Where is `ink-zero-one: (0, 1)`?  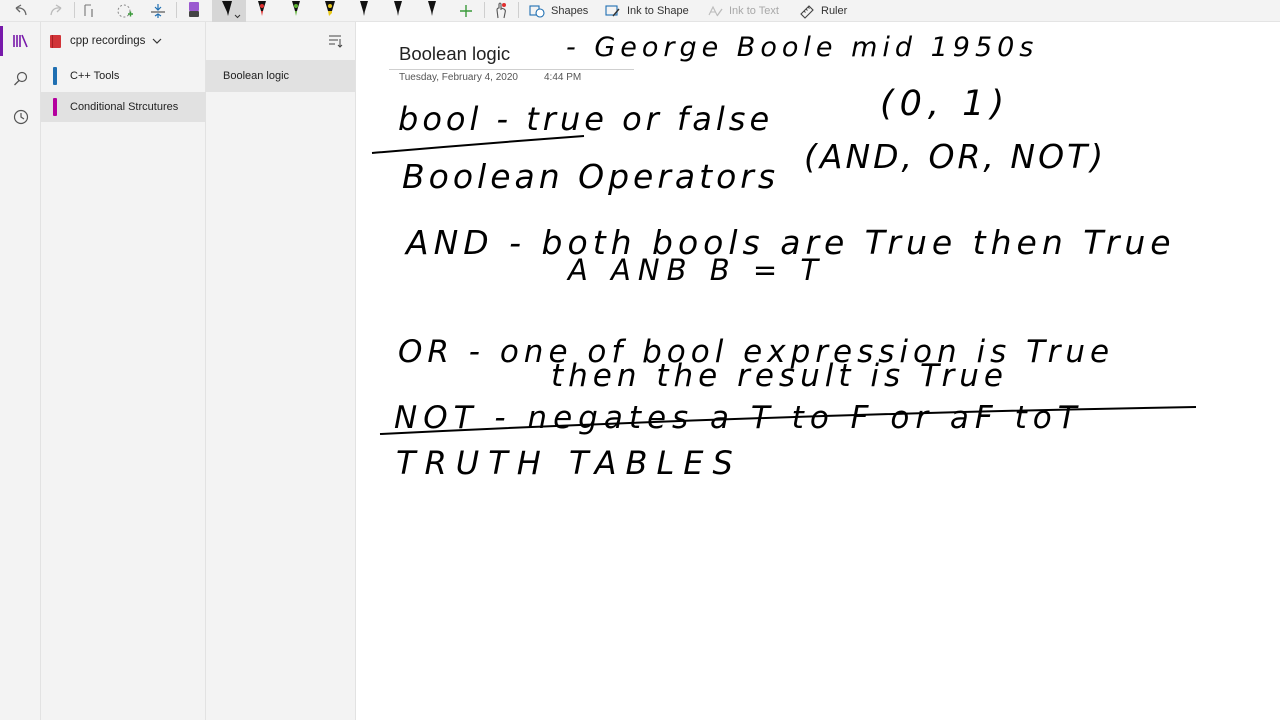
ink-zero-one: (0, 1) is located at coordinates (945, 104).